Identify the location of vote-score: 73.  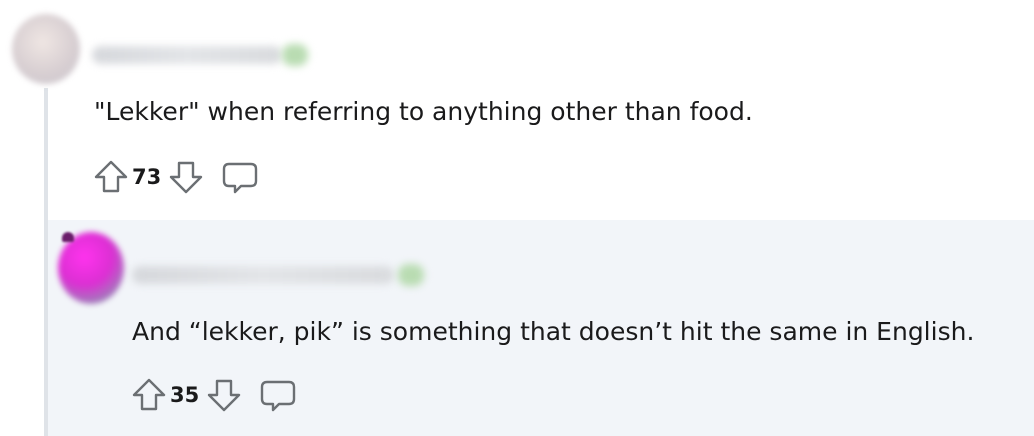
(147, 177).